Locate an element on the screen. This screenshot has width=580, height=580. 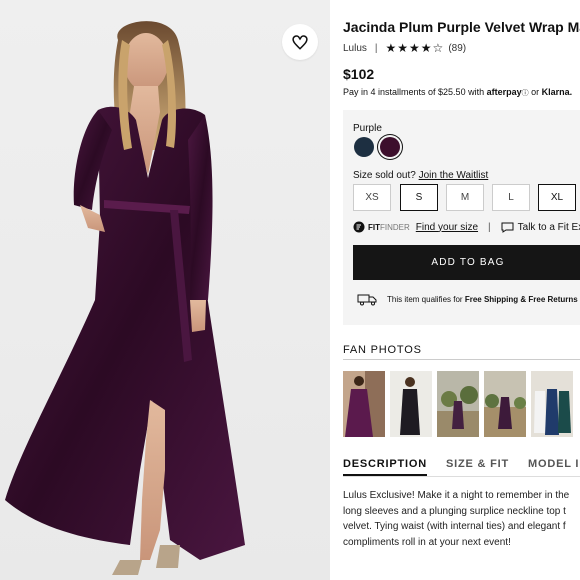
size-option-xl: XL is located at coordinates (557, 197).